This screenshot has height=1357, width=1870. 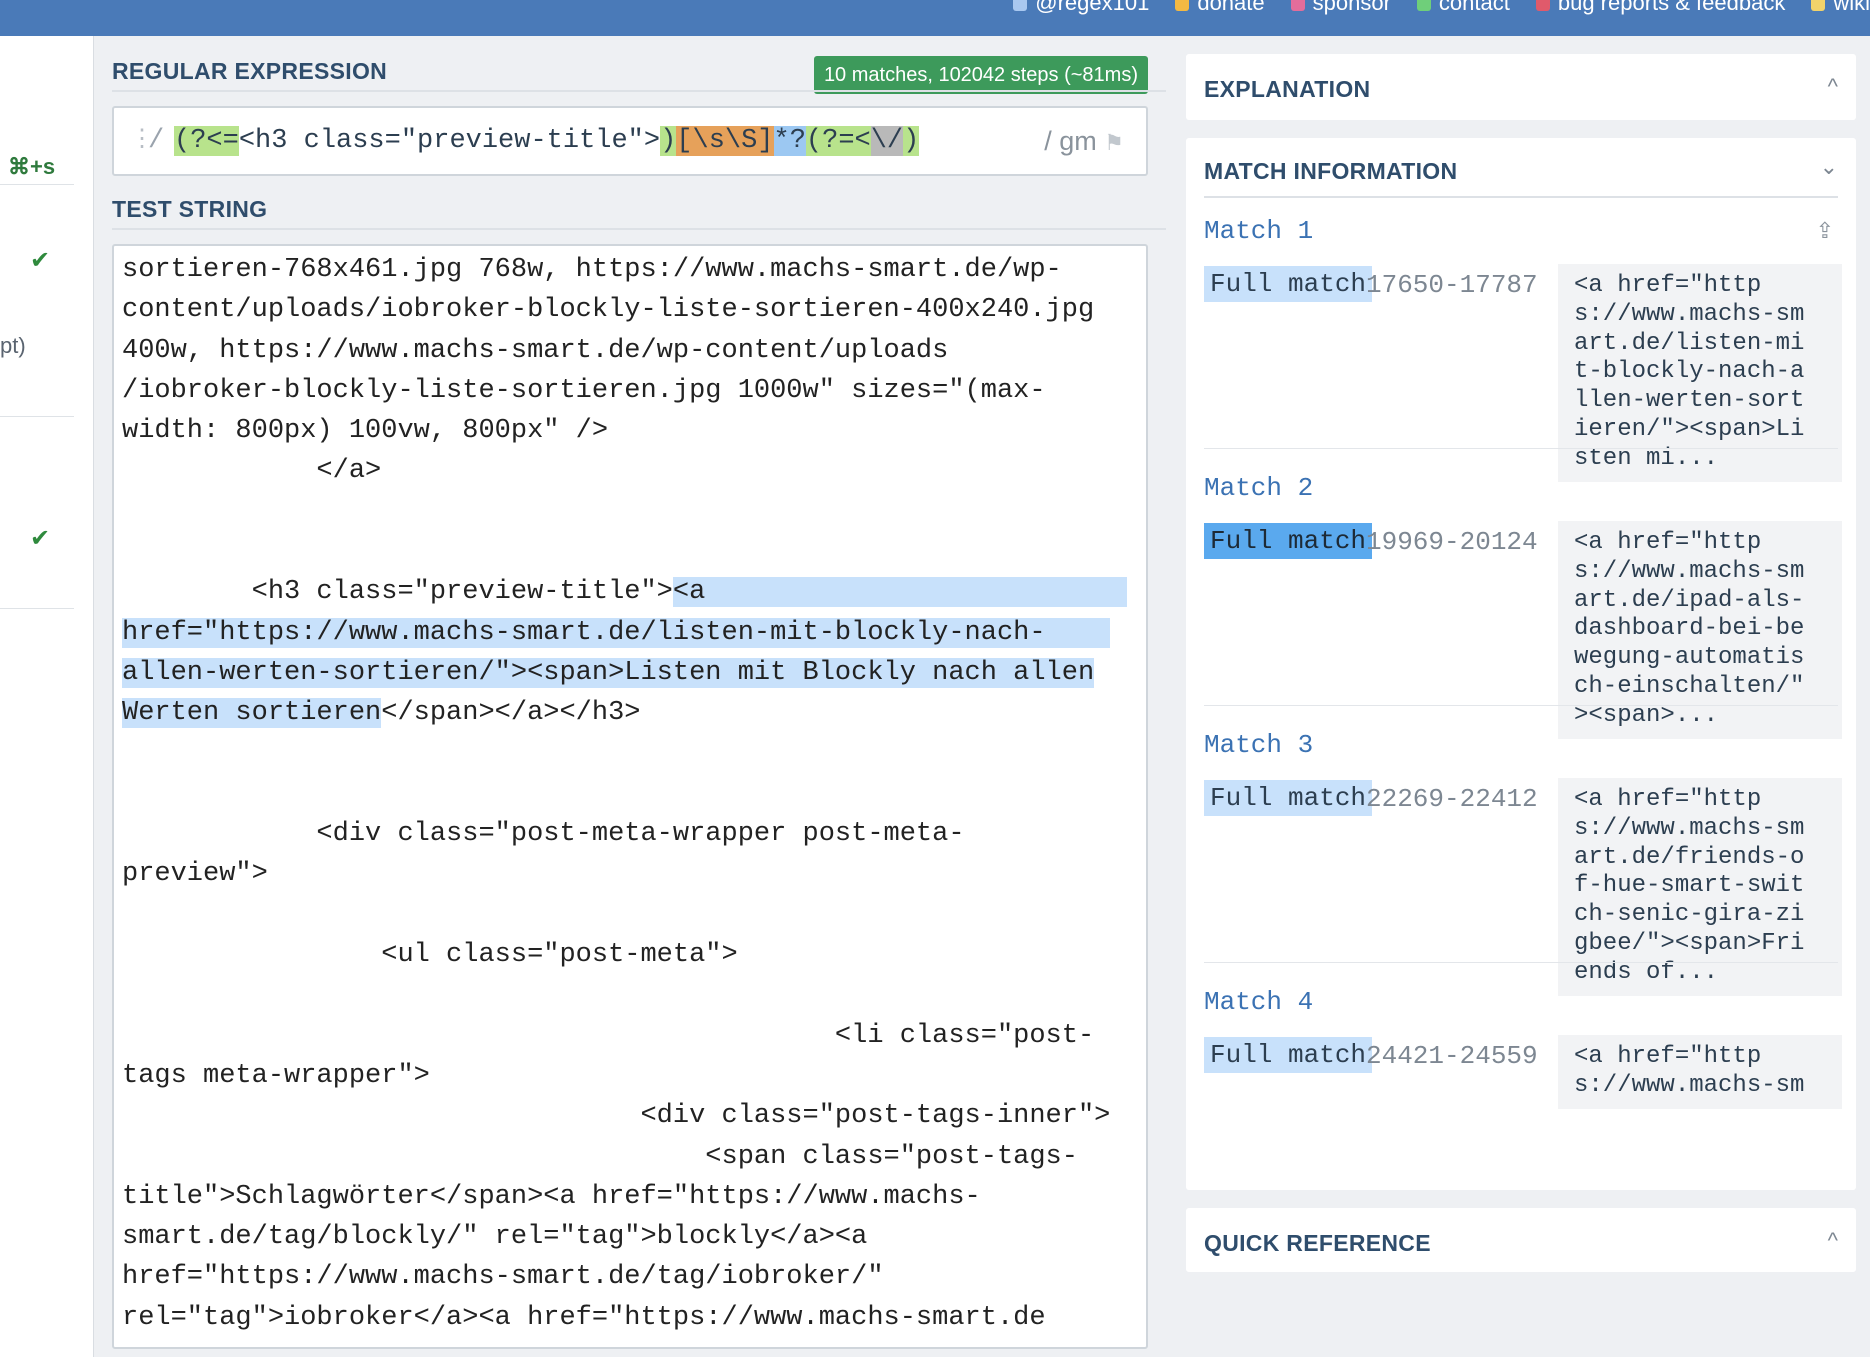 I want to click on left-sidebar: ⌘+s ✔ pt) ✔, so click(x=47, y=696).